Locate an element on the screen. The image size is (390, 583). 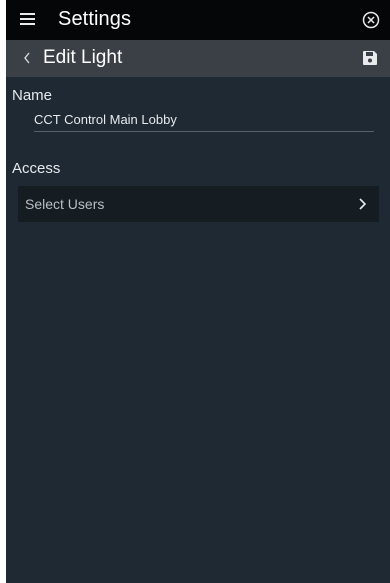
chevron-left-icon is located at coordinates (27, 58).